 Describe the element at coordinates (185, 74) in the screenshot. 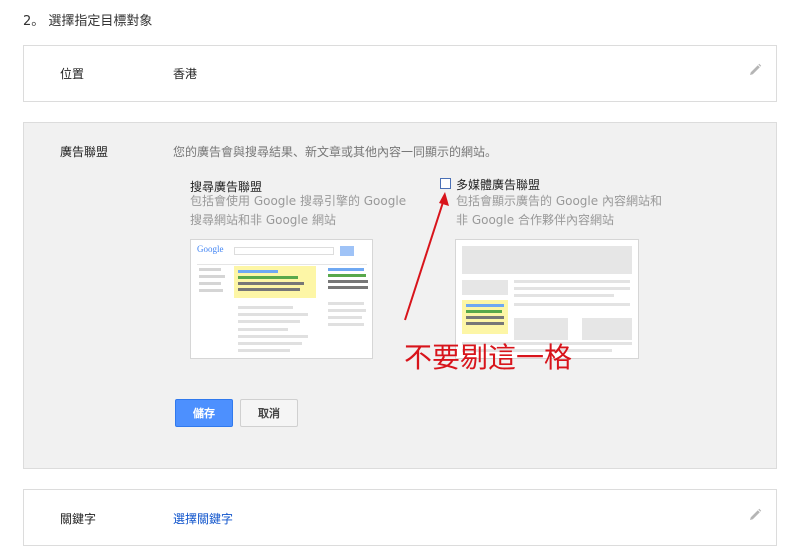

I see `location-value: 香港` at that location.